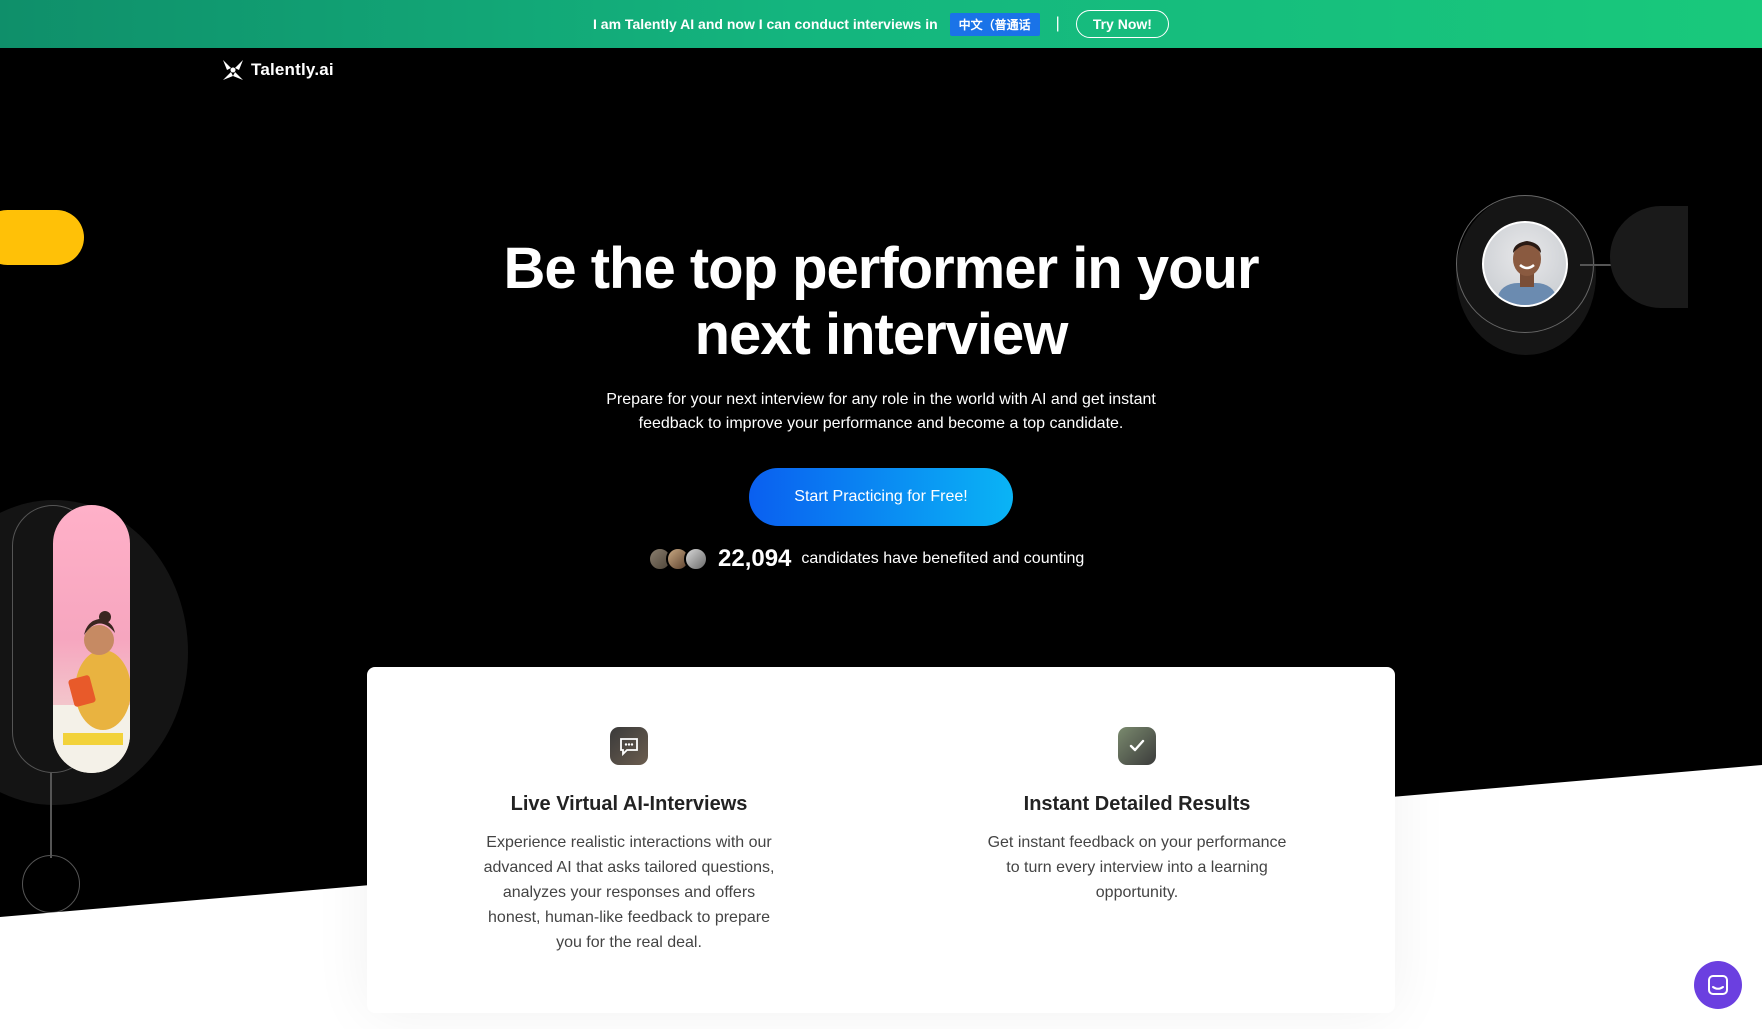 This screenshot has width=1762, height=1029. I want to click on decorative-small-circle, so click(51, 884).